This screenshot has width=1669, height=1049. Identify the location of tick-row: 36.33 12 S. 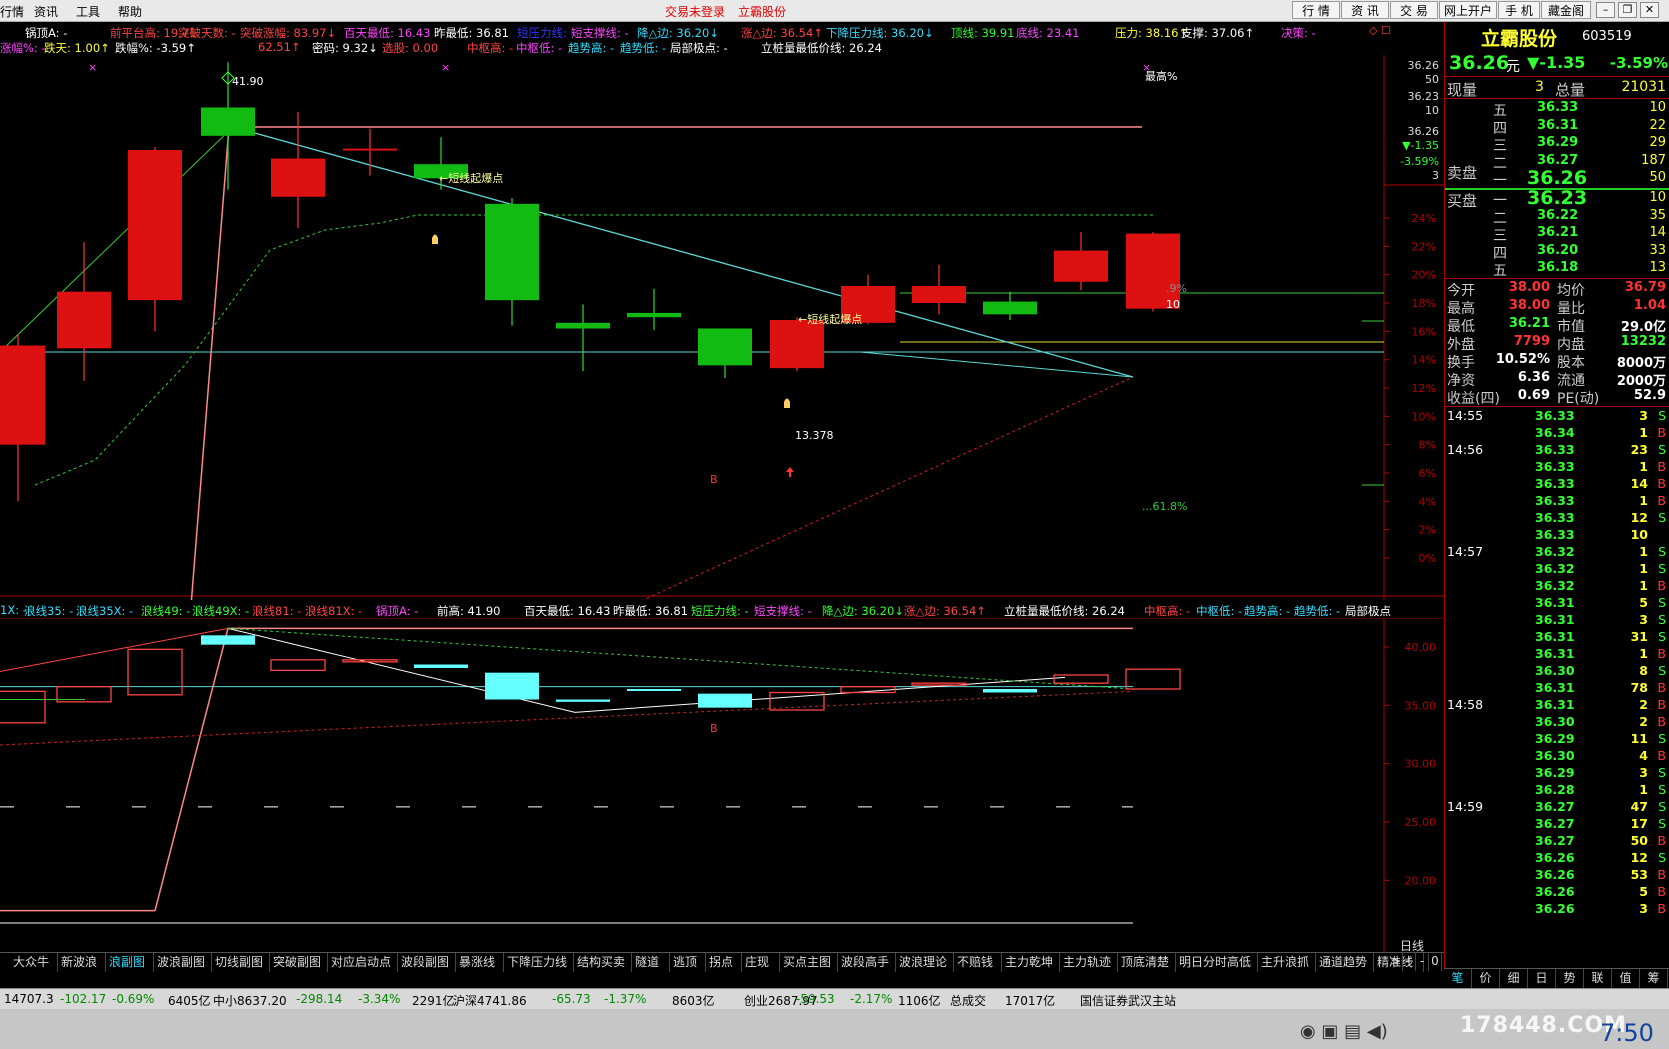
(1557, 518).